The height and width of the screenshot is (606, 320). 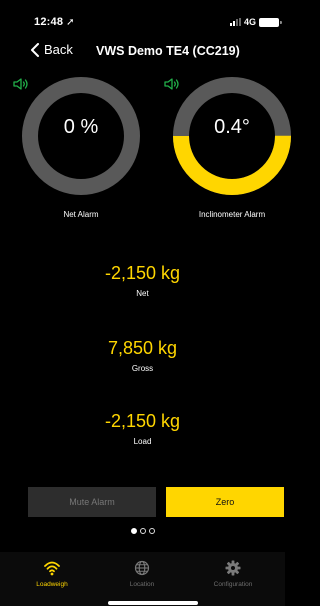 What do you see at coordinates (270, 22) in the screenshot?
I see `battery-icon` at bounding box center [270, 22].